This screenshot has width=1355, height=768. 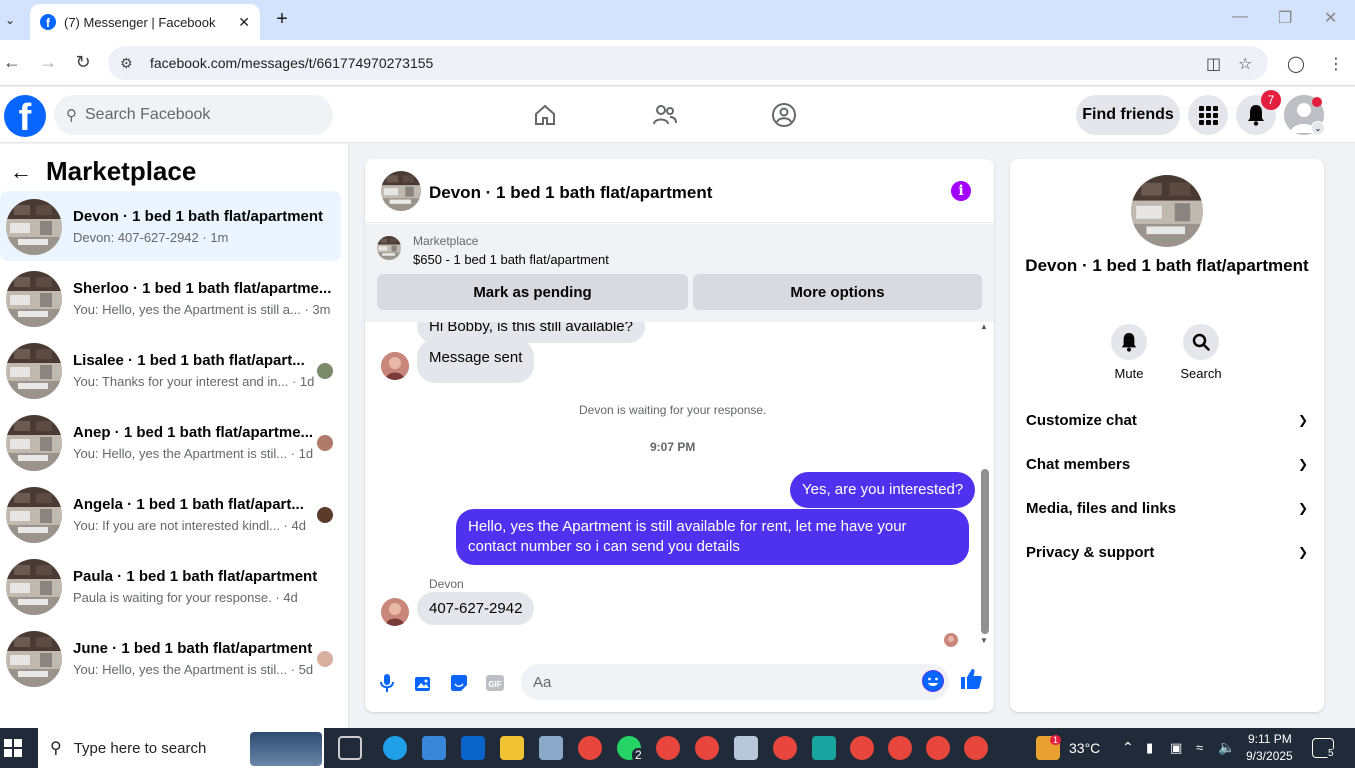 What do you see at coordinates (971, 679) in the screenshot?
I see `thumbs-up-icon` at bounding box center [971, 679].